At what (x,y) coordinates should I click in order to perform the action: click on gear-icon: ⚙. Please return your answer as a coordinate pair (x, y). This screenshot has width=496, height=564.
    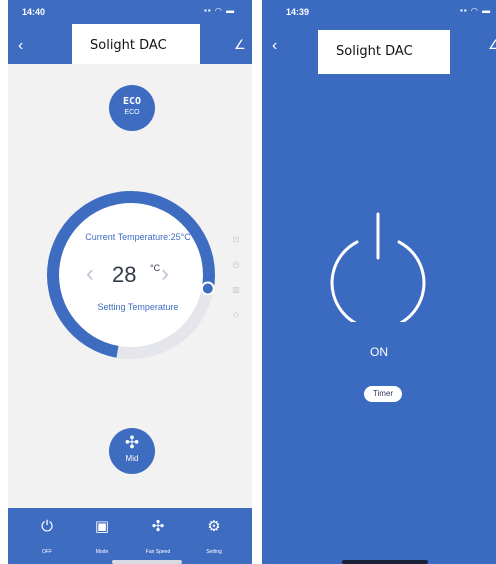
    Looking at the image, I should click on (214, 526).